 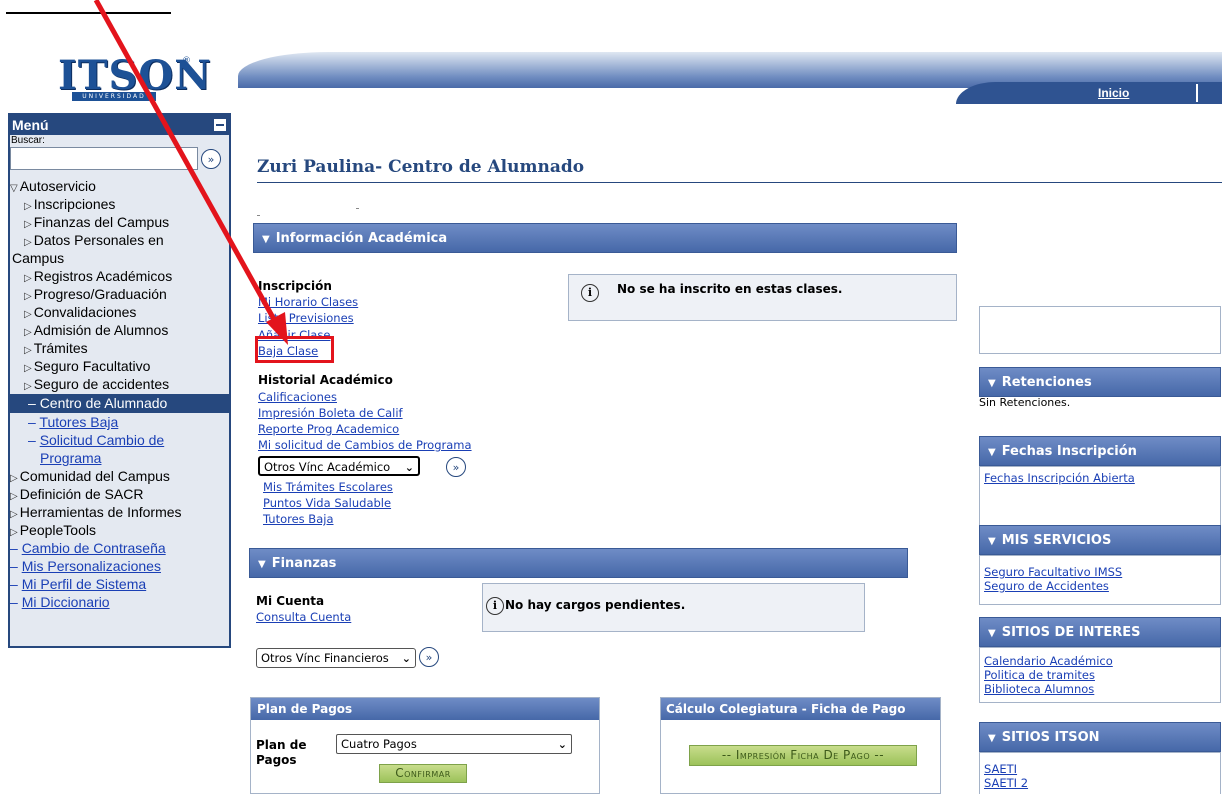 I want to click on arrow-shaft, so click(x=186, y=162).